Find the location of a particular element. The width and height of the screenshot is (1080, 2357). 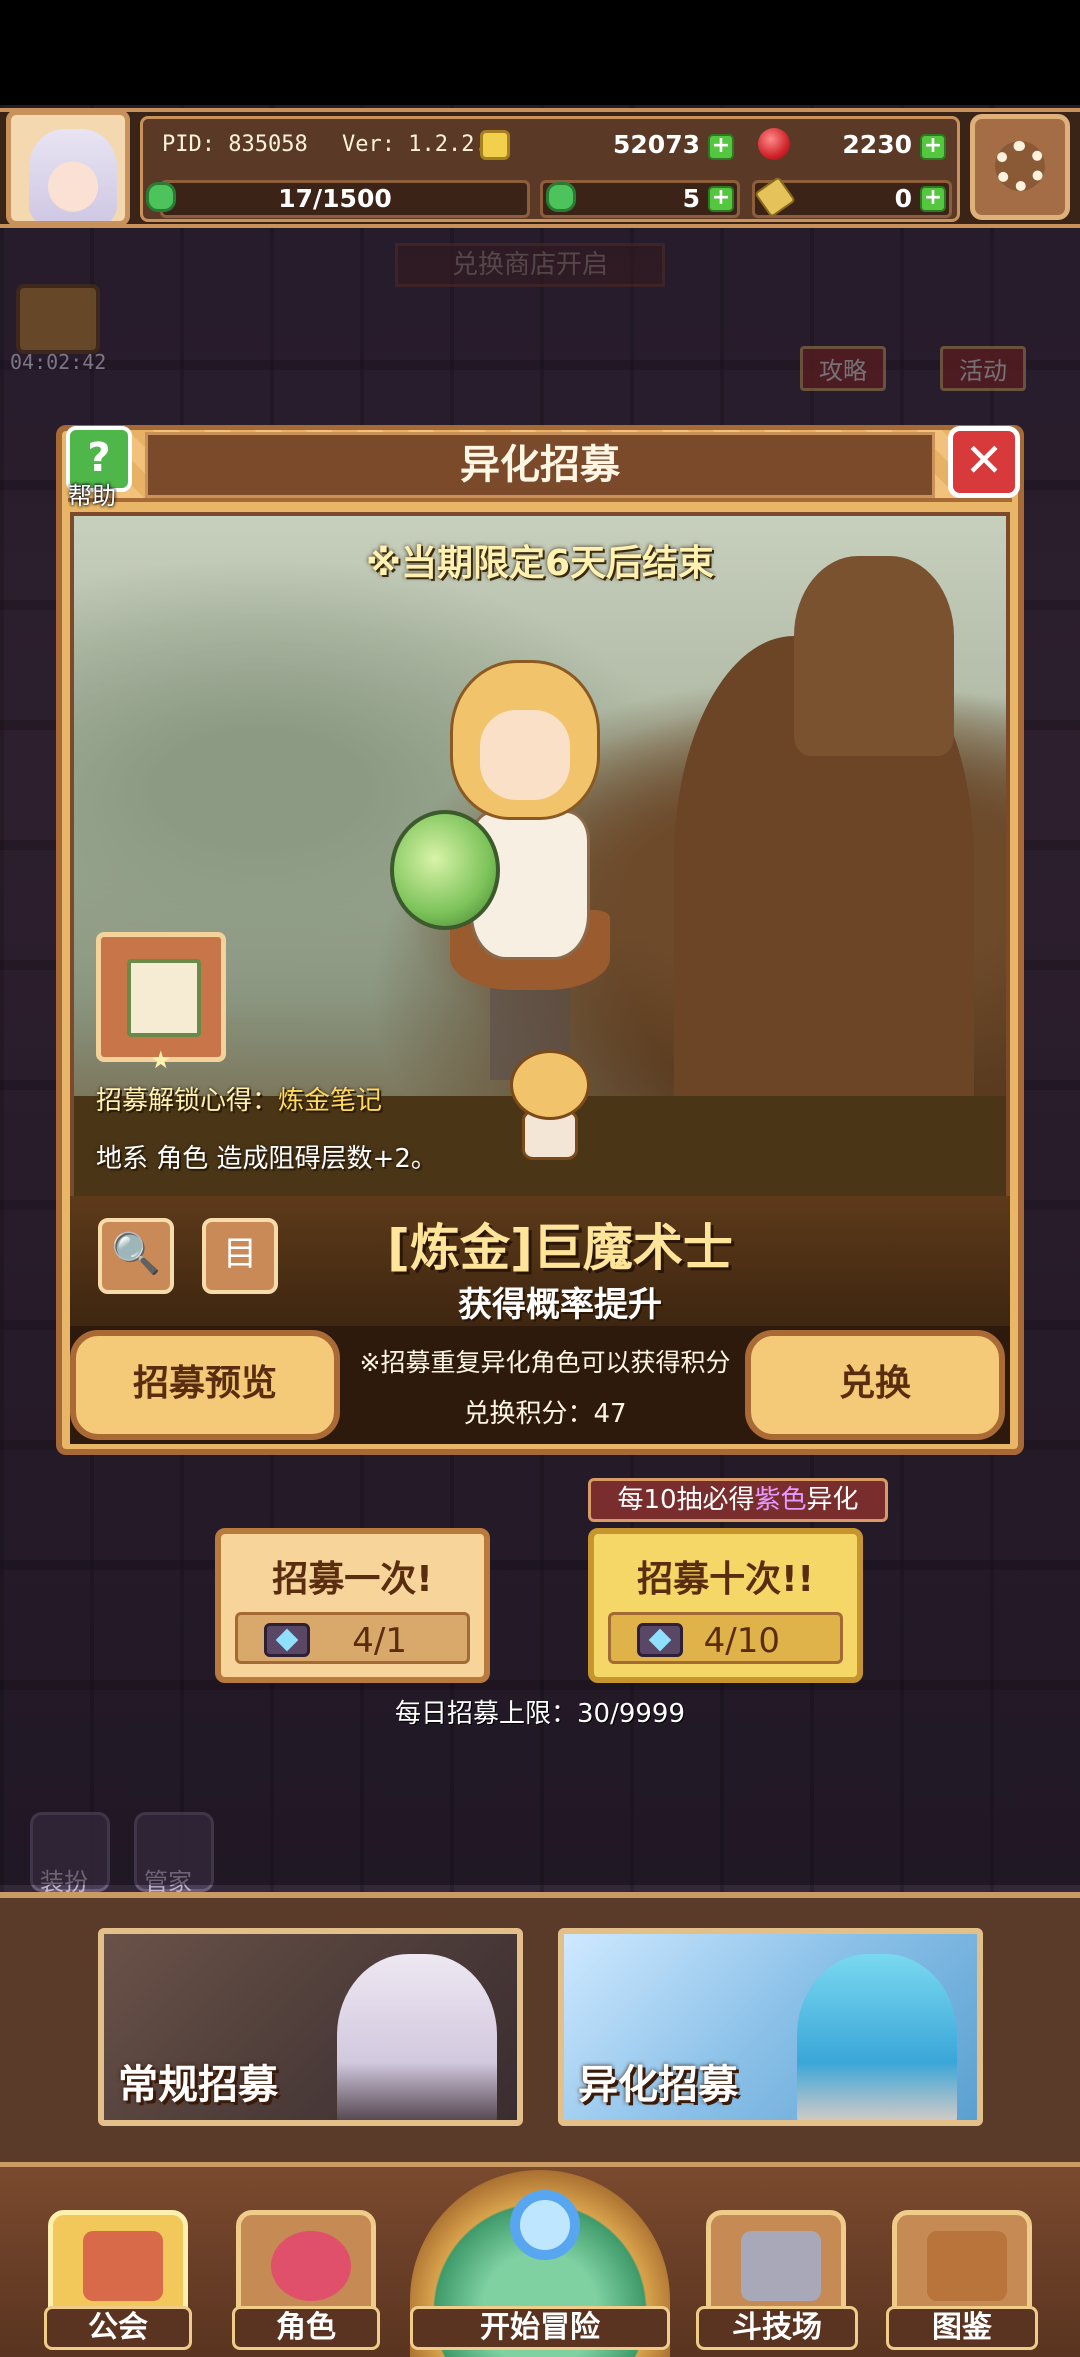

recruit-ten-cost-value: 4/10 is located at coordinates (741, 1641).